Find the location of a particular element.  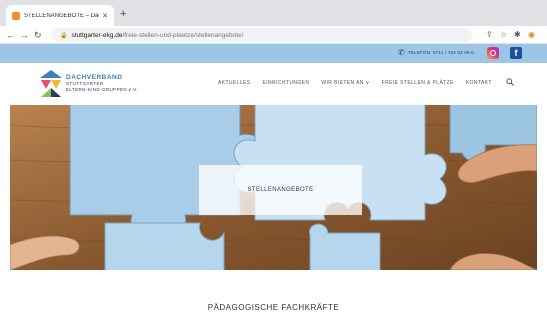

instagram-icon is located at coordinates (493, 53).